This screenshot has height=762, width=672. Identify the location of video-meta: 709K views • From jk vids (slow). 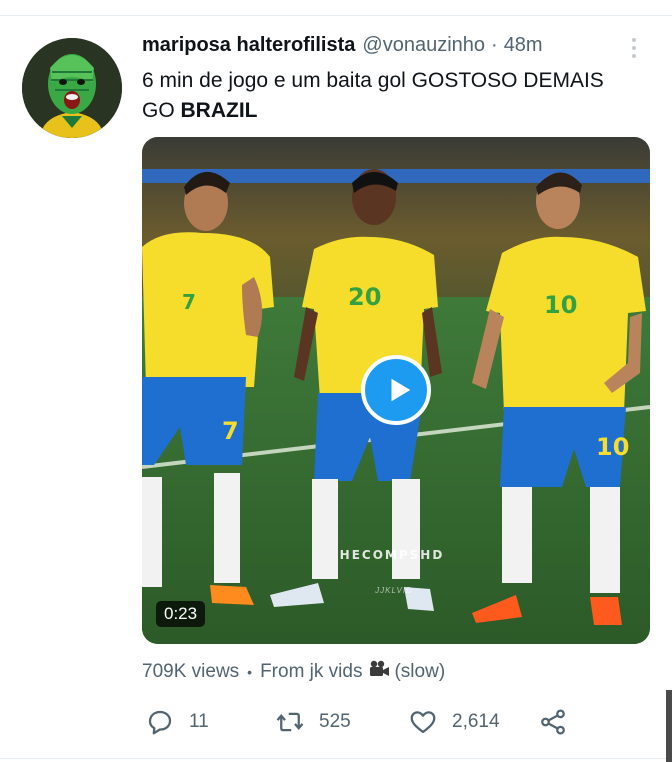
(293, 672).